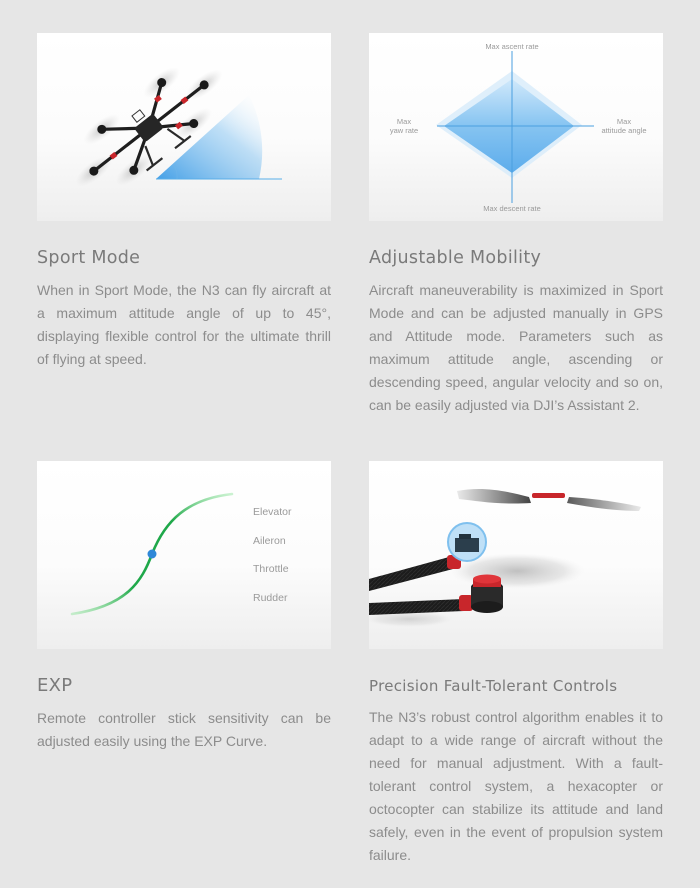 This screenshot has width=700, height=888. Describe the element at coordinates (455, 258) in the screenshot. I see `feature-title: Adjustable Mobility` at that location.